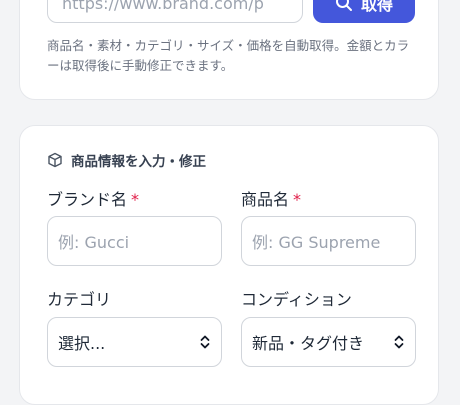  Describe the element at coordinates (343, 5) in the screenshot. I see `search-icon` at that location.